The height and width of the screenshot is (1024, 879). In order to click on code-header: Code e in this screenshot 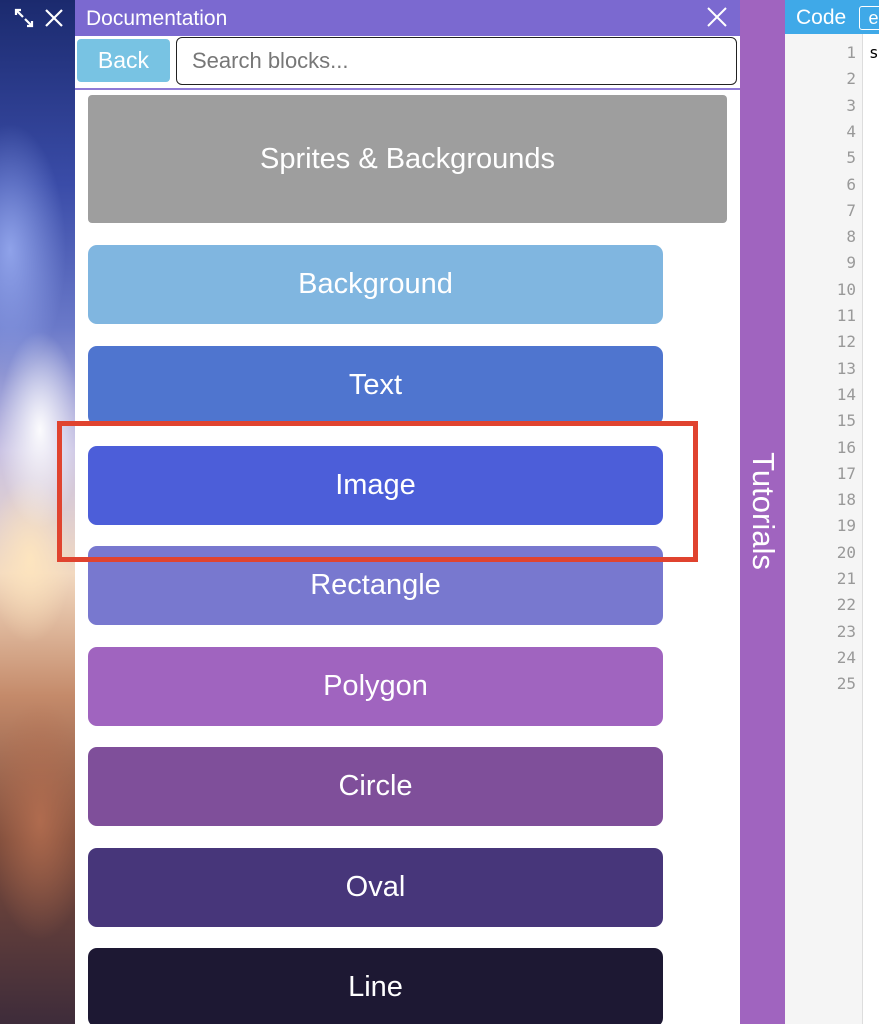, I will do `click(832, 17)`.